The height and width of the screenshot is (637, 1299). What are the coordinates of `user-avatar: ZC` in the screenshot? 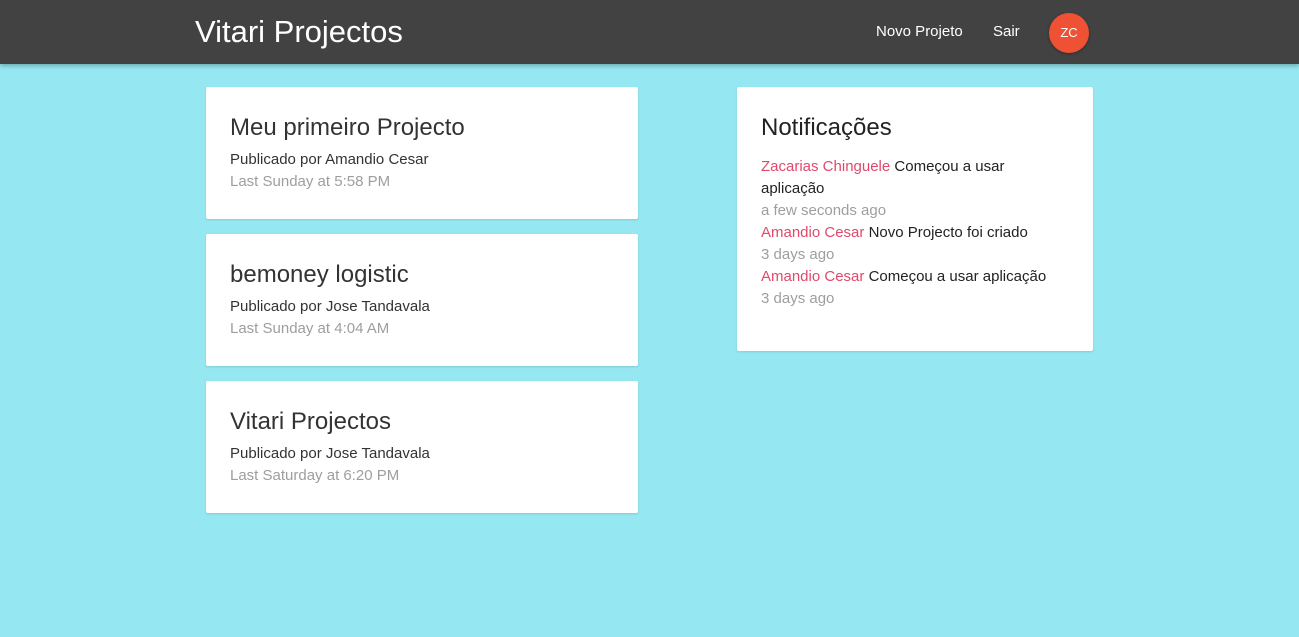 It's located at (1069, 33).